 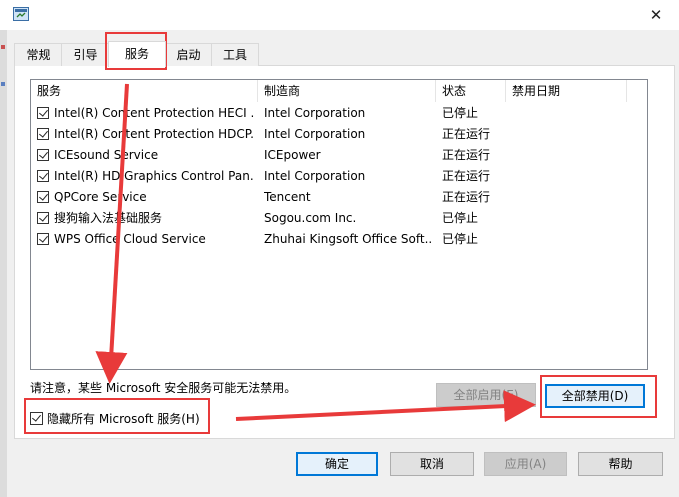 I want to click on ok-button: 确定, so click(x=337, y=464).